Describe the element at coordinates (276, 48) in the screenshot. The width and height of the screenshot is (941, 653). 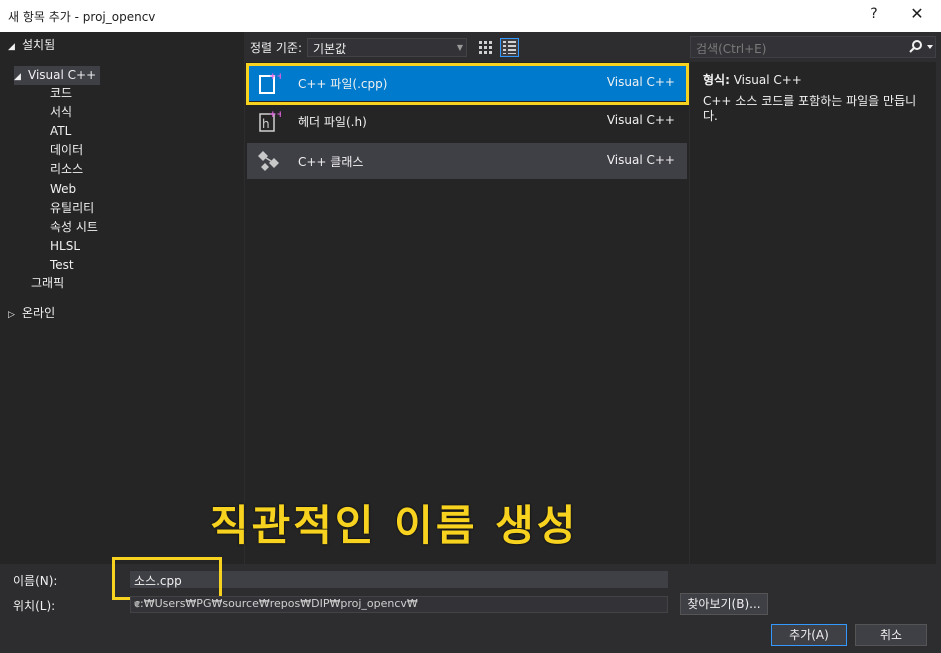
I see `sort-label: 정렬 기준:` at that location.